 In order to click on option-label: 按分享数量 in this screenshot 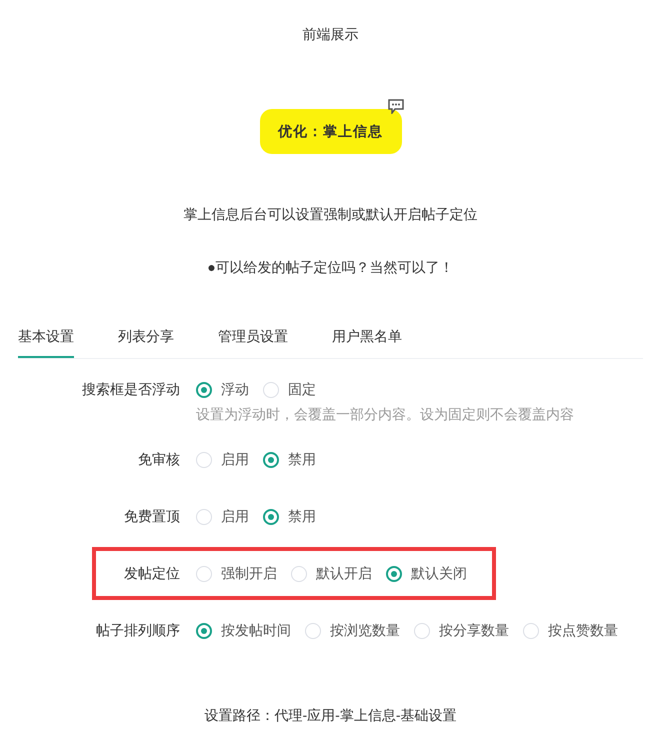, I will do `click(474, 630)`.